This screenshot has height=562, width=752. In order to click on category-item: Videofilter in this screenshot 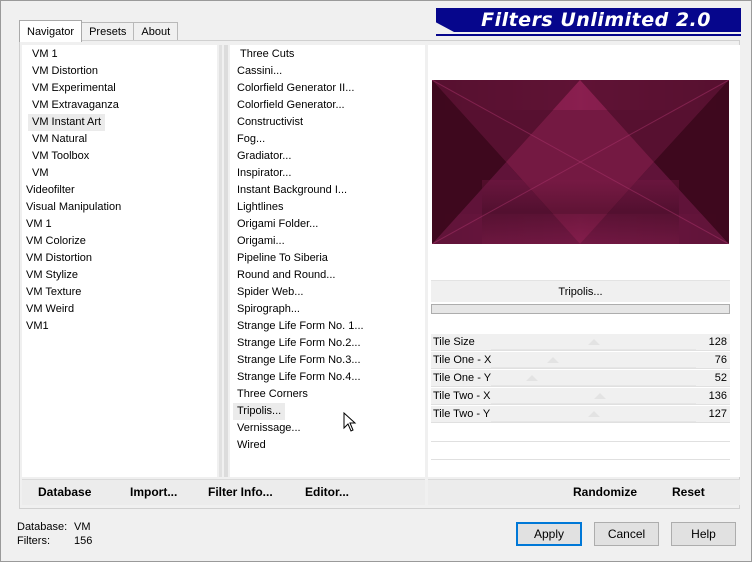, I will do `click(50, 190)`.